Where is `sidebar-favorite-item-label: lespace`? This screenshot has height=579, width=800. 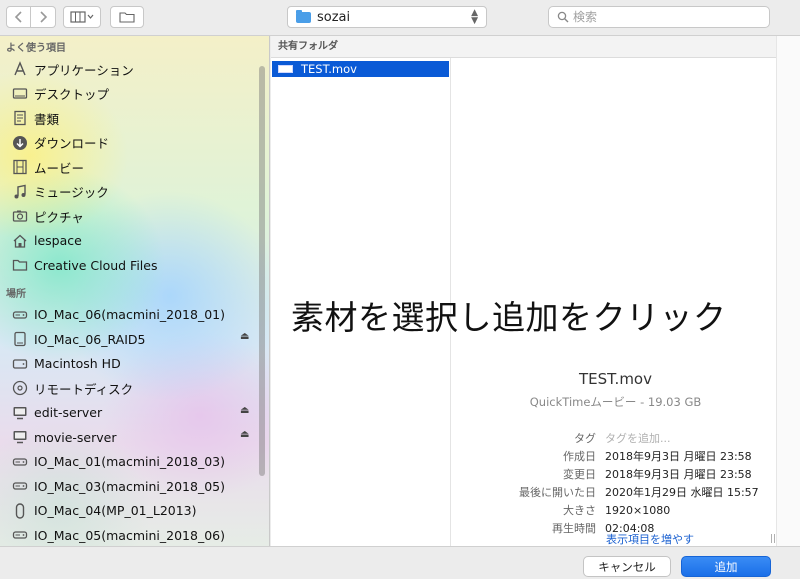 sidebar-favorite-item-label: lespace is located at coordinates (58, 241).